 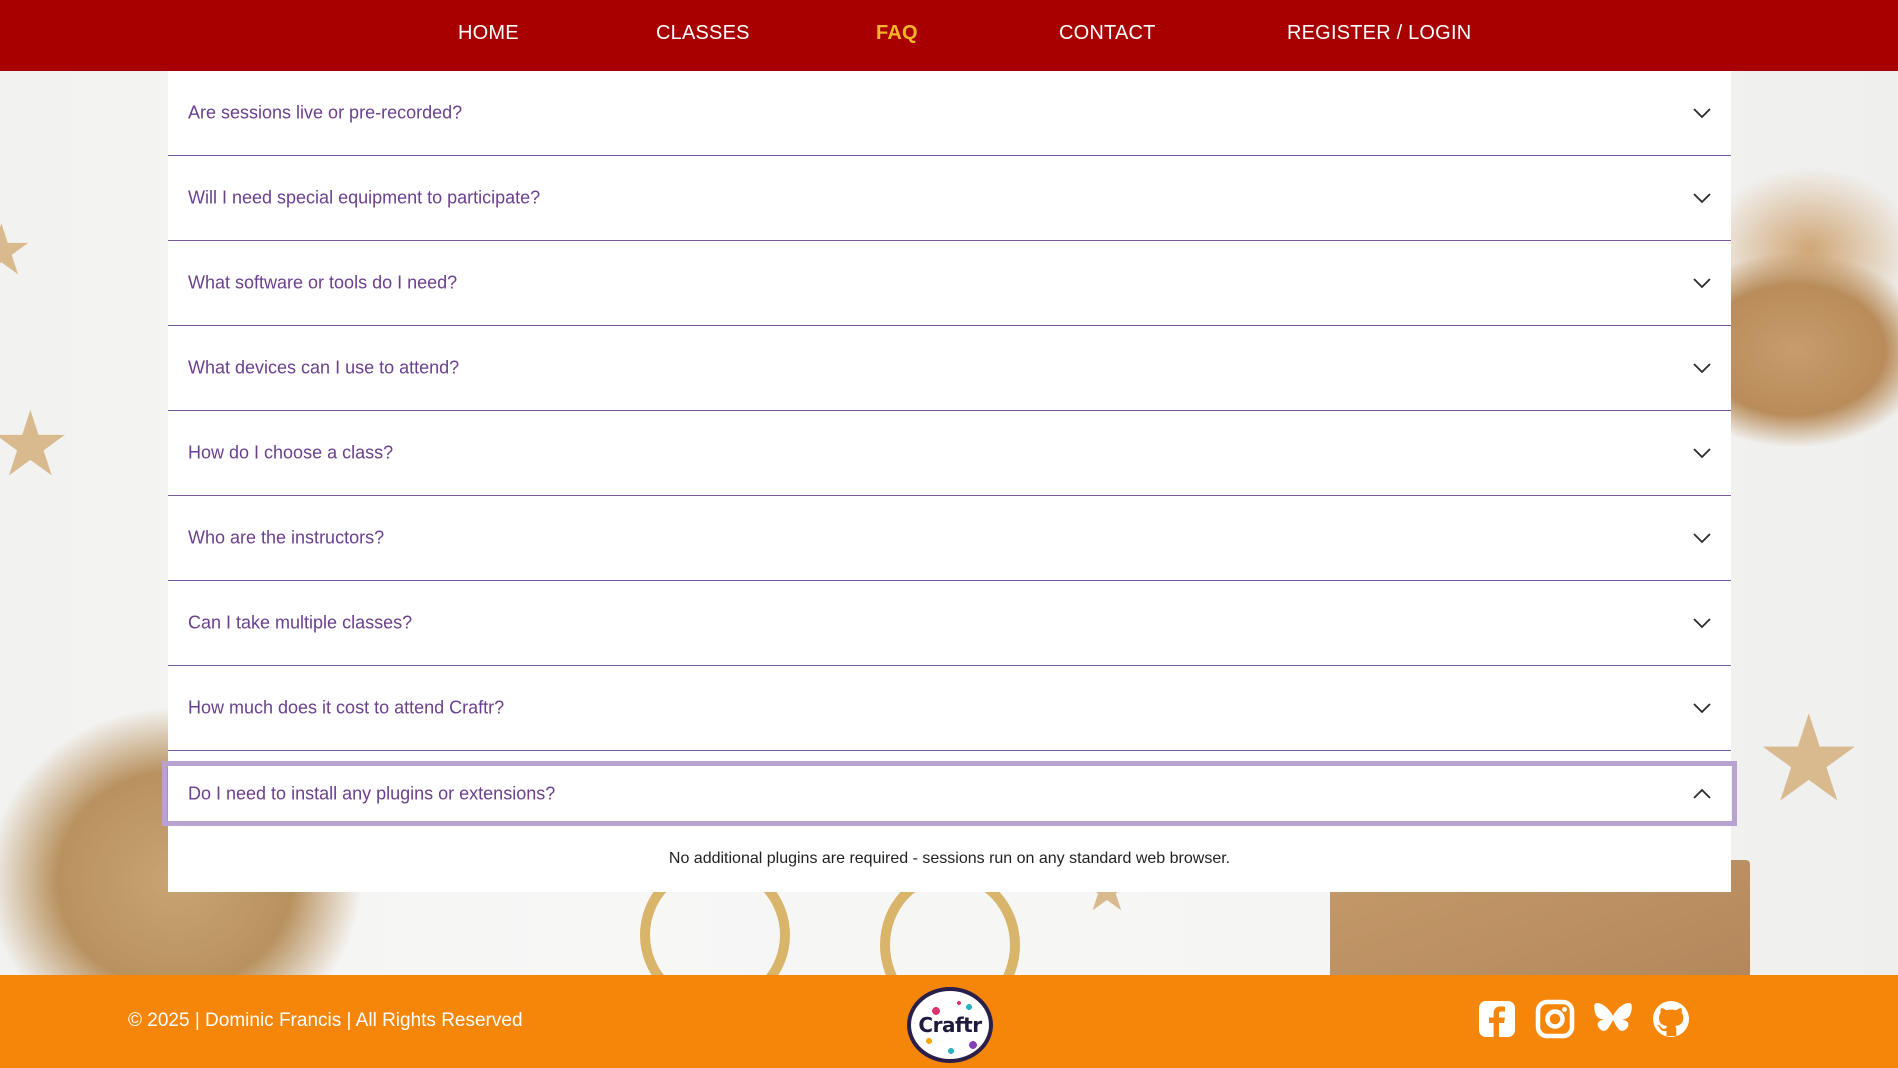 I want to click on faq-item: Can I take multiple classes?, so click(x=949, y=623).